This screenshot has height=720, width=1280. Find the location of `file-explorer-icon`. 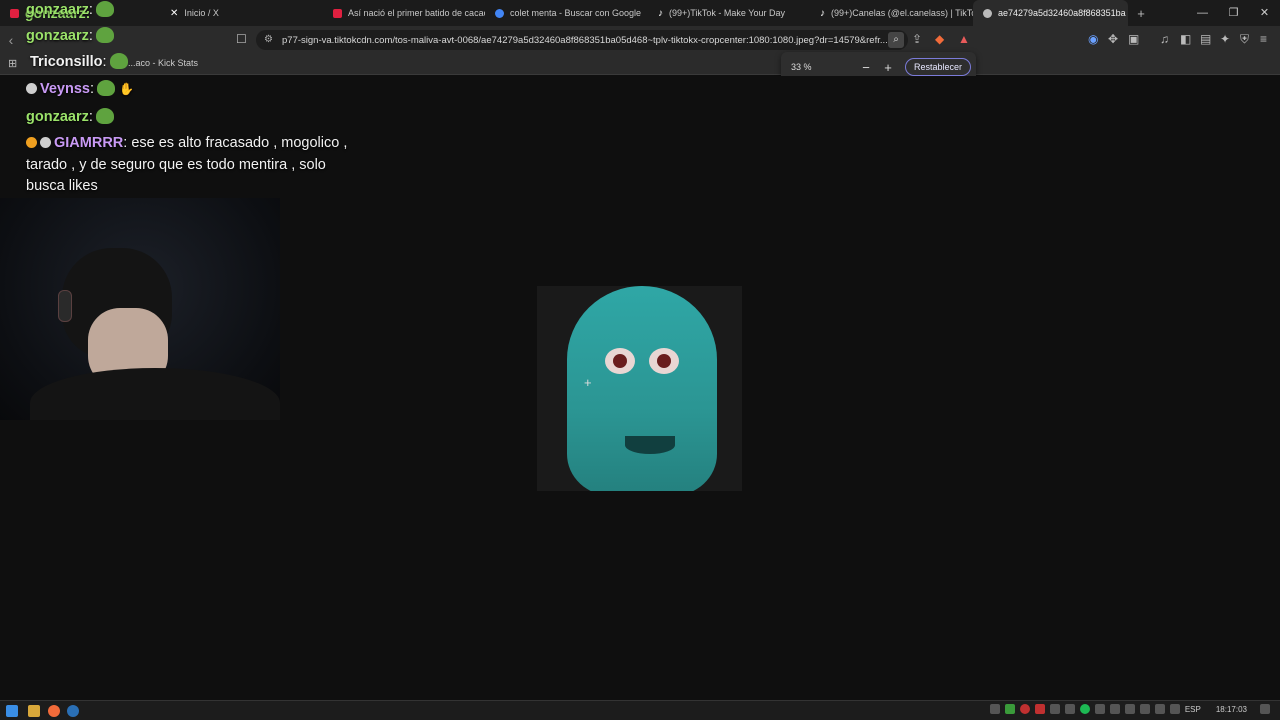

file-explorer-icon is located at coordinates (34, 711).